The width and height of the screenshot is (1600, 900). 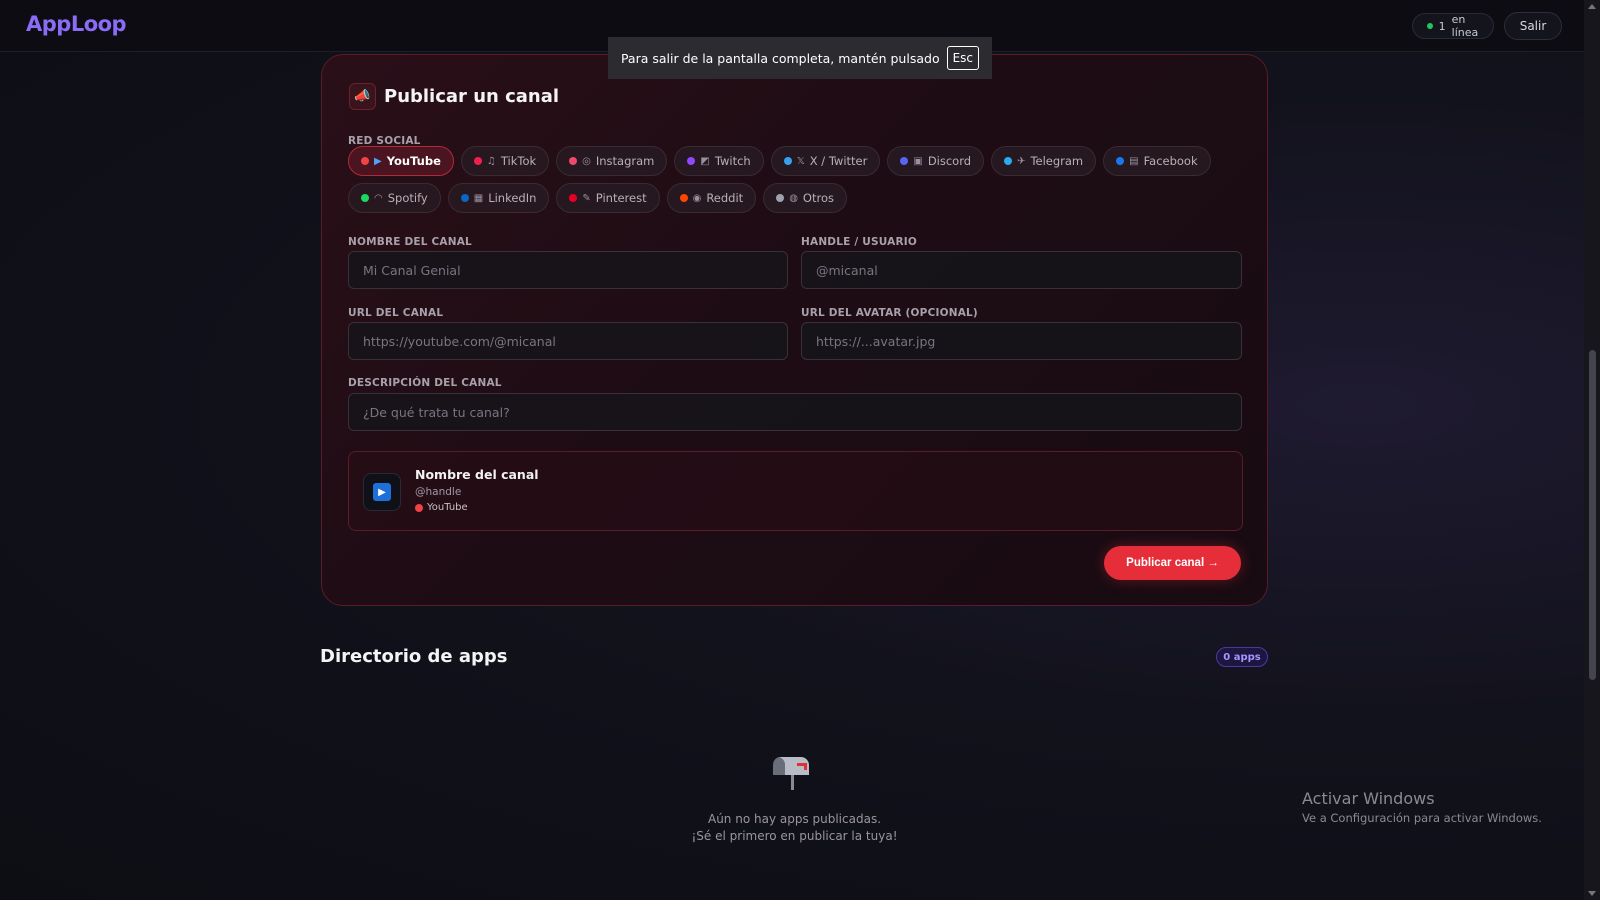 What do you see at coordinates (378, 198) in the screenshot?
I see `spotify-icon: ◠` at bounding box center [378, 198].